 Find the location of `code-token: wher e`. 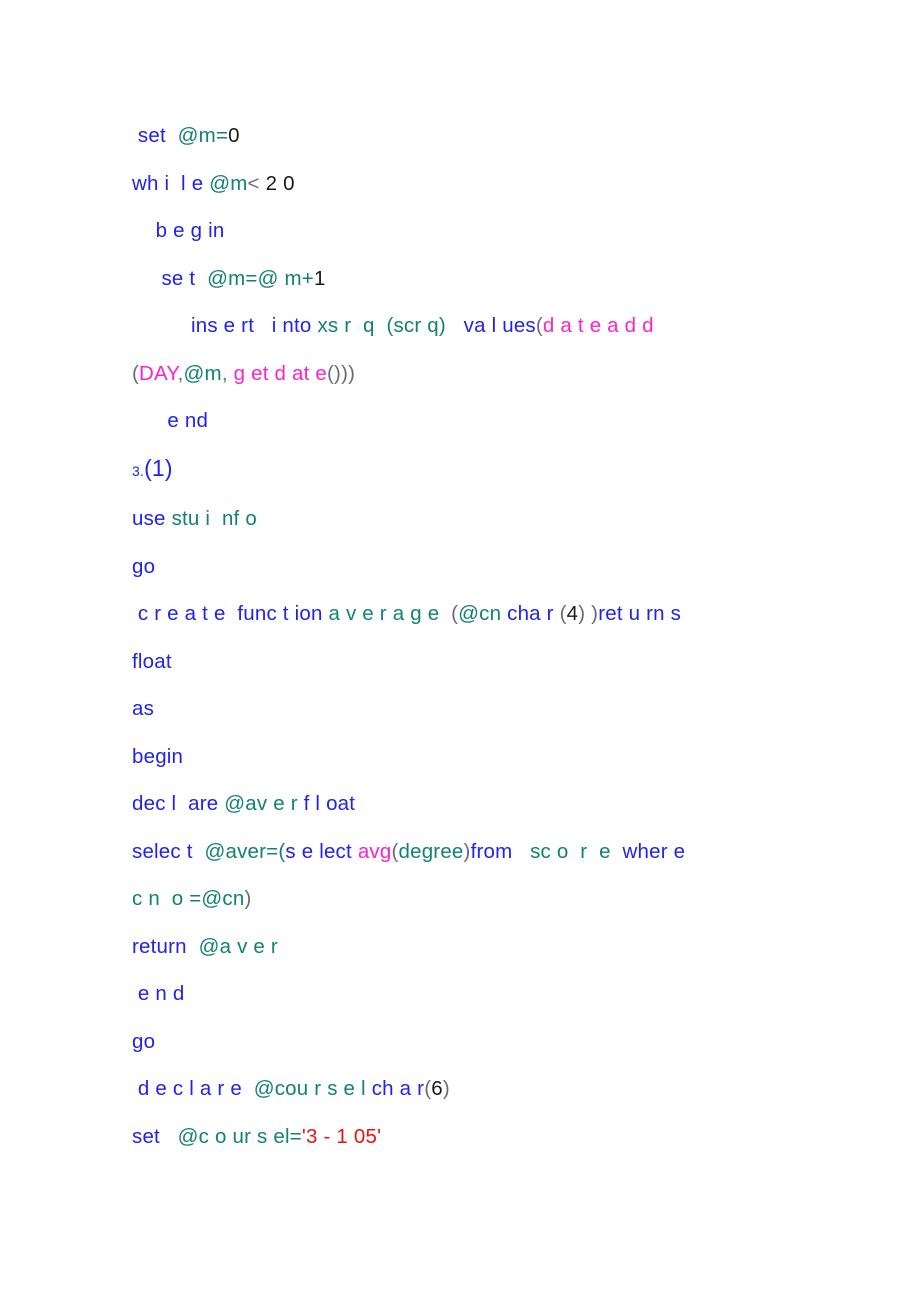

code-token: wher e is located at coordinates (654, 851).